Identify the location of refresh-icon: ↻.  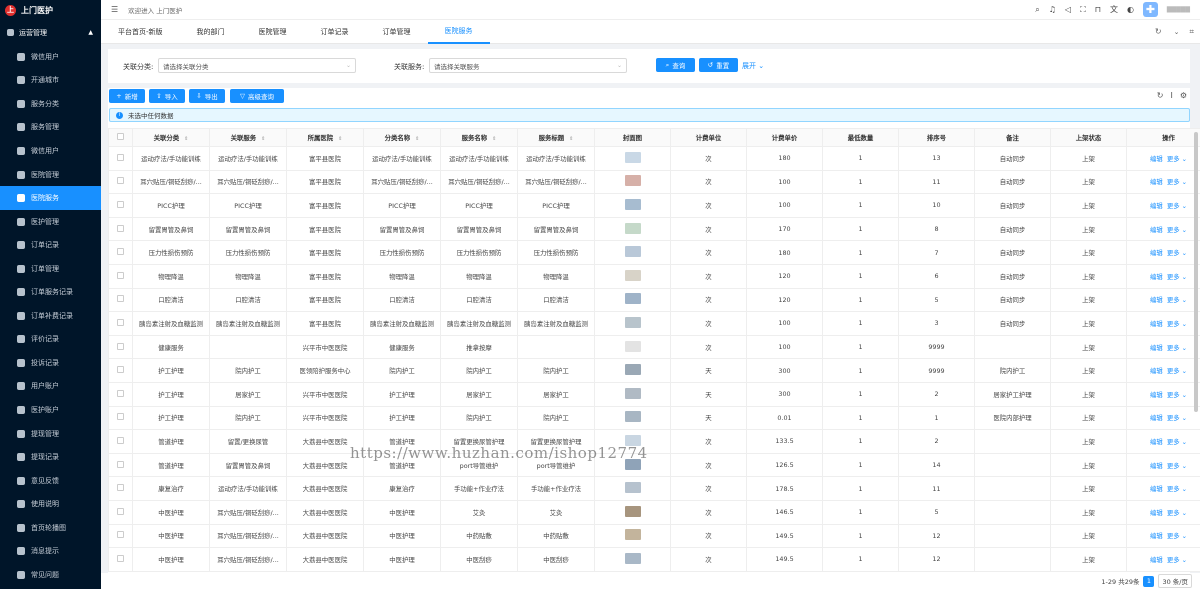
(1158, 31).